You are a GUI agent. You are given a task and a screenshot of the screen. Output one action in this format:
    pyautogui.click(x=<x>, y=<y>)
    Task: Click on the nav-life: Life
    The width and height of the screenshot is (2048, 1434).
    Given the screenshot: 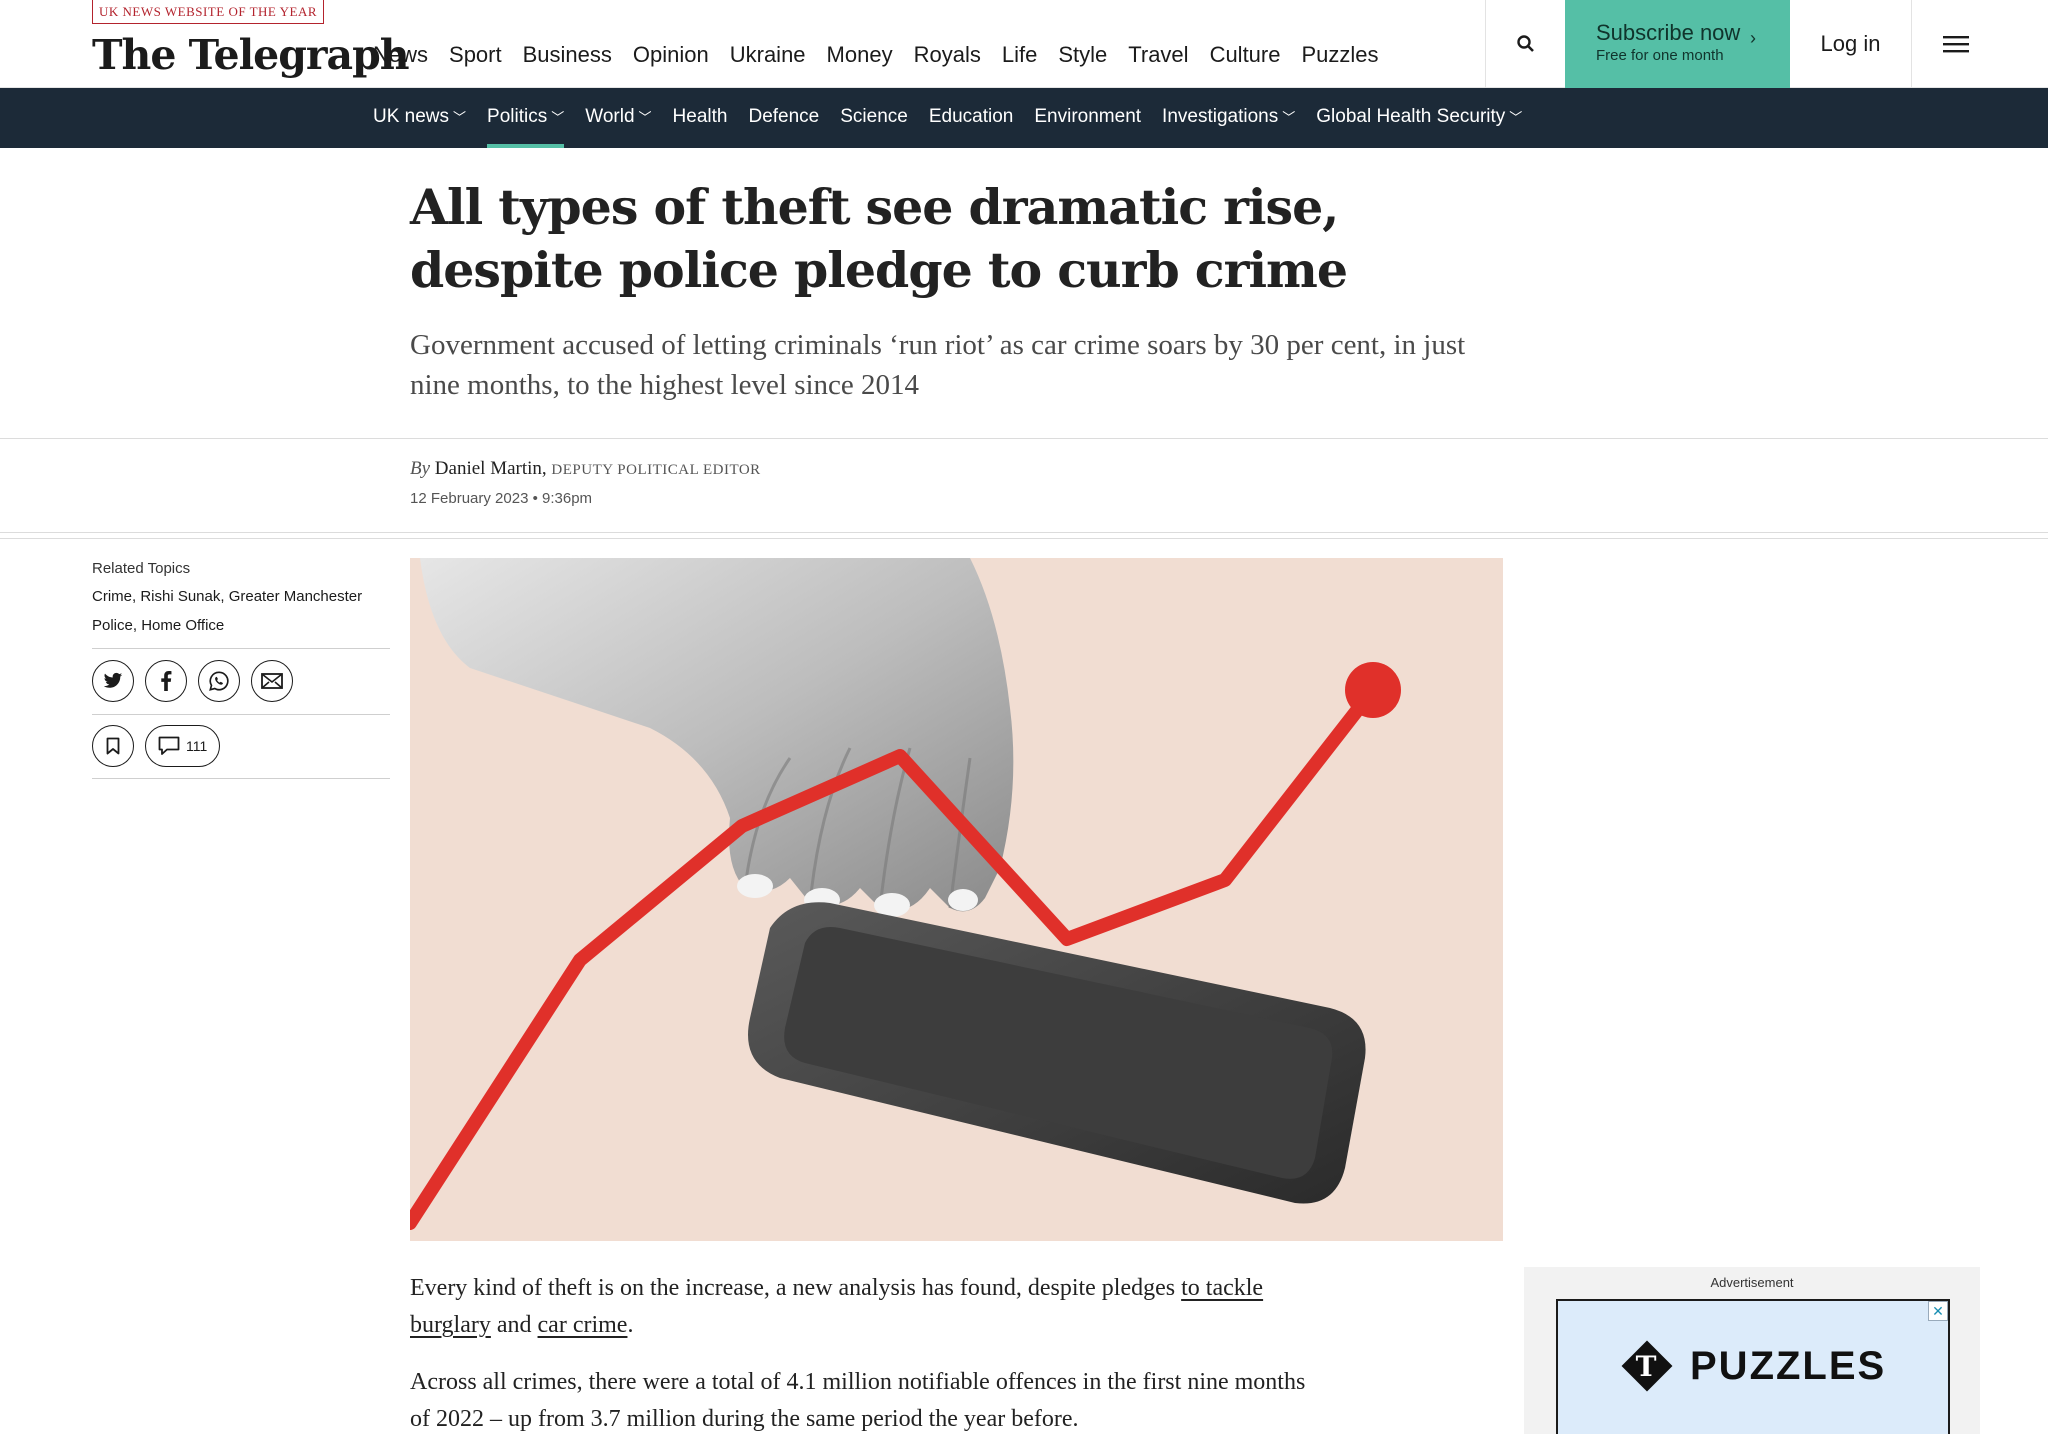 What is the action you would take?
    pyautogui.click(x=1019, y=55)
    